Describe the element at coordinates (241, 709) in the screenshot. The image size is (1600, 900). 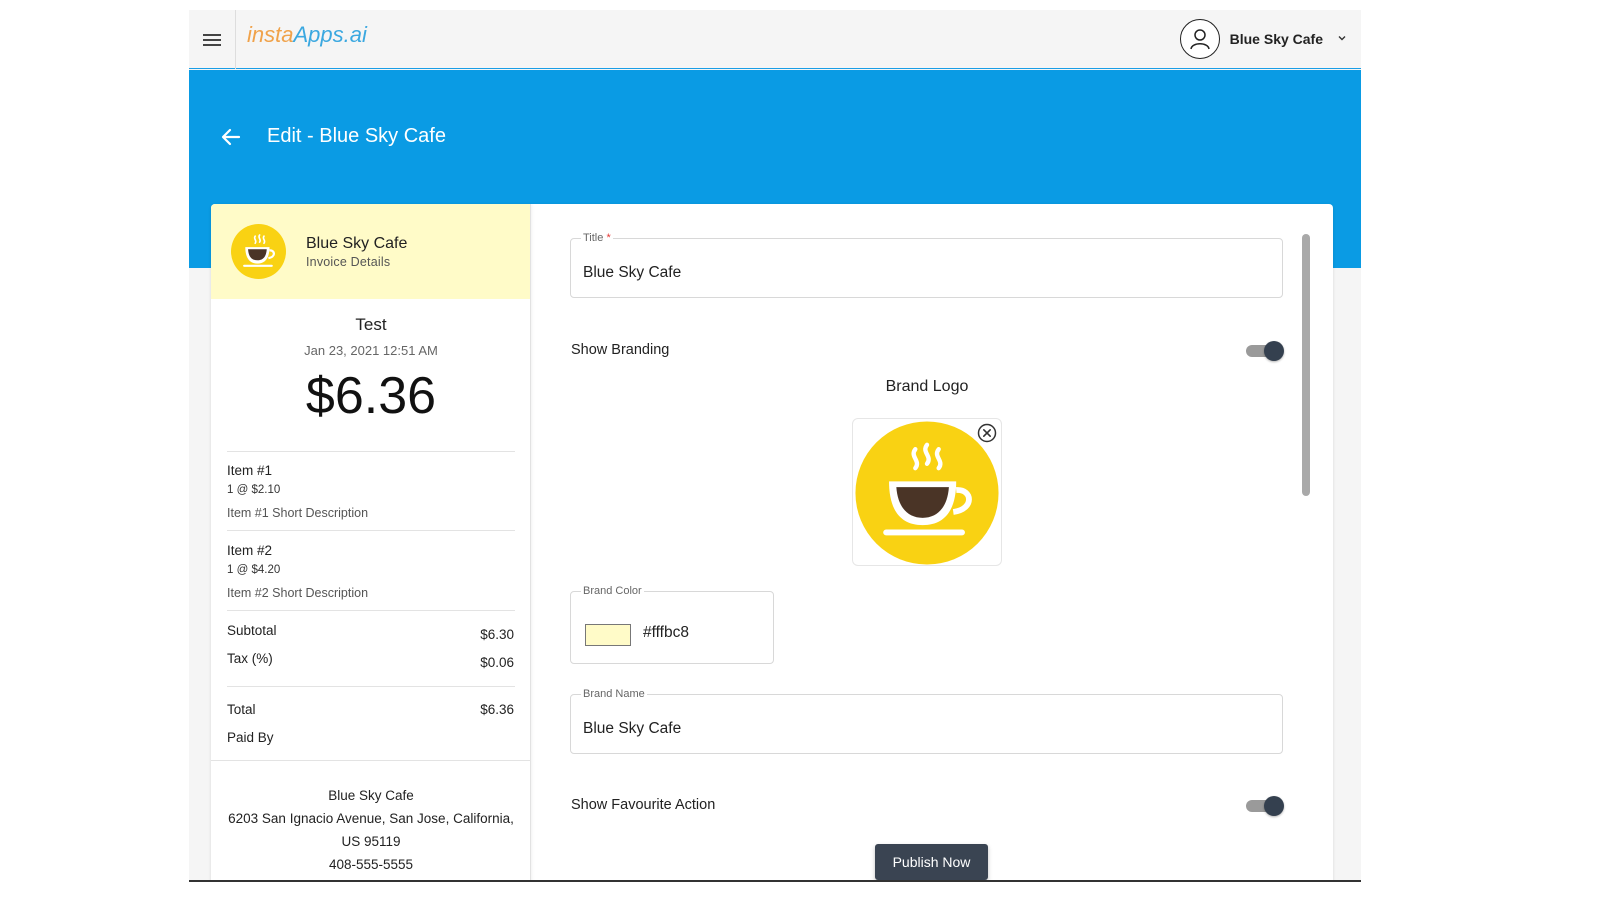
I see `total-label: Total` at that location.